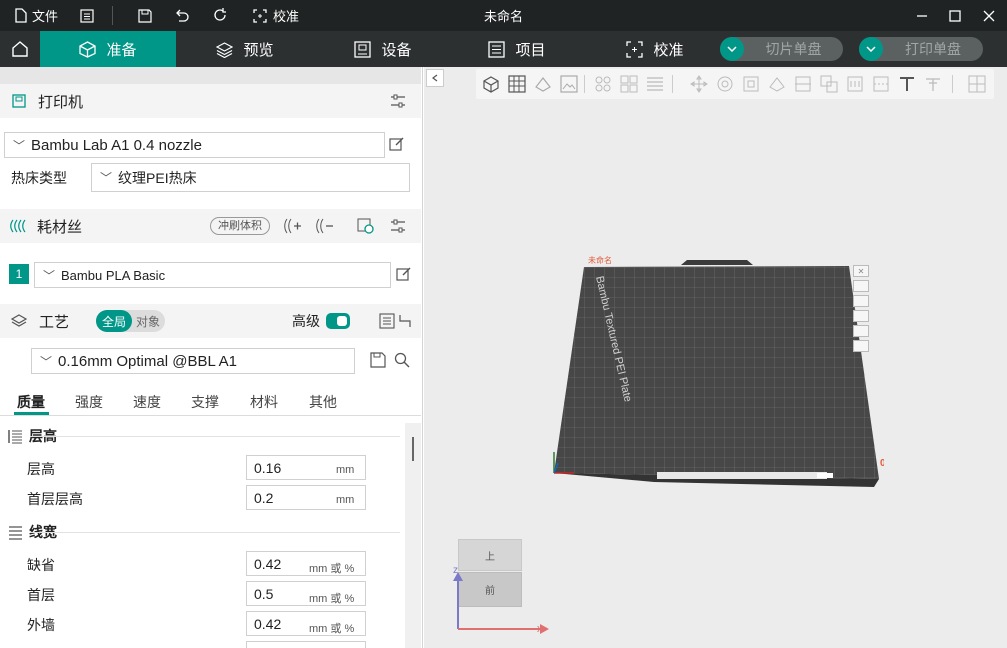 The width and height of the screenshot is (1007, 648). I want to click on split-objects-icon, so click(603, 84).